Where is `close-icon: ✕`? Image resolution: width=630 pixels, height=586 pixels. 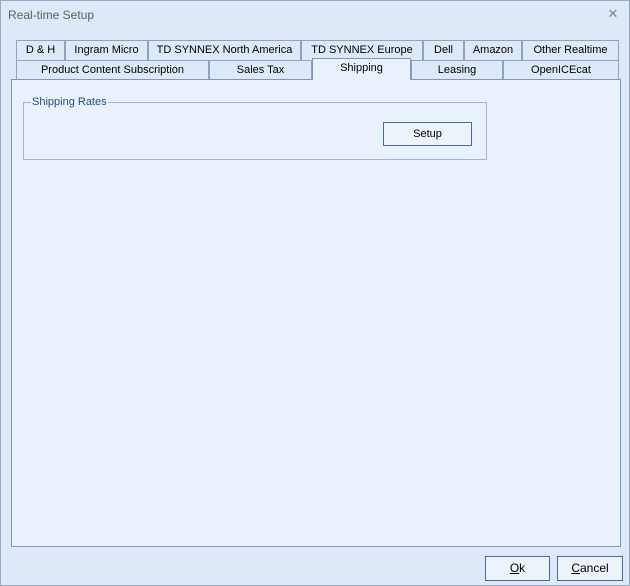
close-icon: ✕ is located at coordinates (613, 14).